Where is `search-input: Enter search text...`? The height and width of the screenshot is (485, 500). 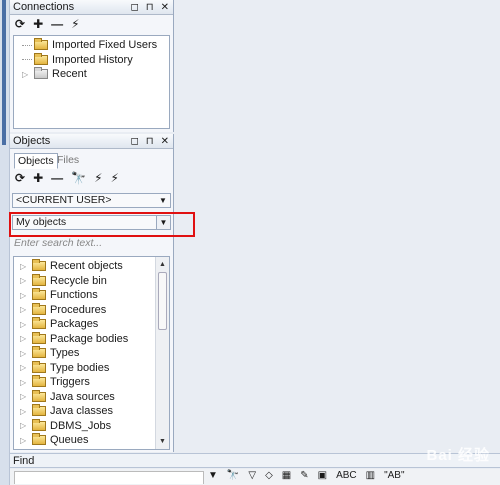 search-input: Enter search text... is located at coordinates (93, 244).